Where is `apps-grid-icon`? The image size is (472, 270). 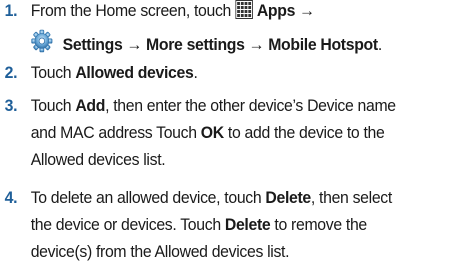
apps-grid-icon is located at coordinates (244, 12).